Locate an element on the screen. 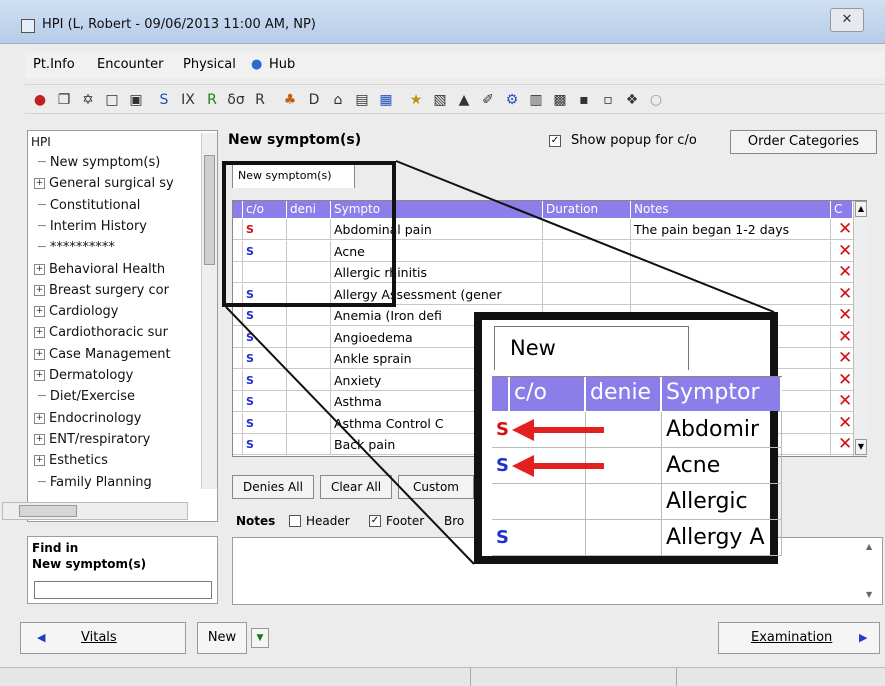 The height and width of the screenshot is (686, 885). notes-scroll-up-icon: ▲ is located at coordinates (869, 546).